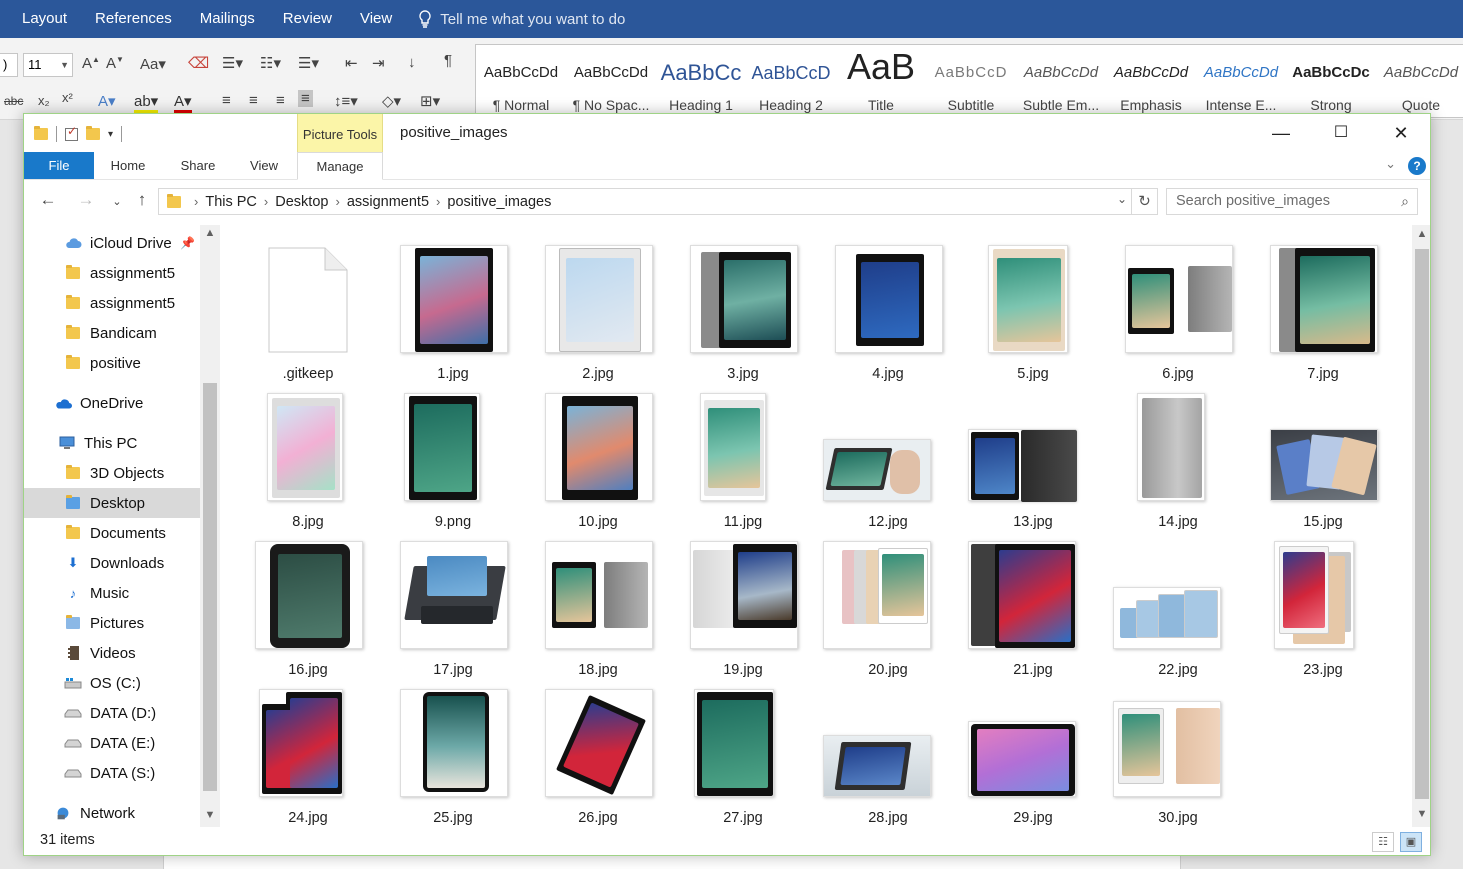  What do you see at coordinates (232, 63) in the screenshot?
I see `bullets-icon: ☰▾` at bounding box center [232, 63].